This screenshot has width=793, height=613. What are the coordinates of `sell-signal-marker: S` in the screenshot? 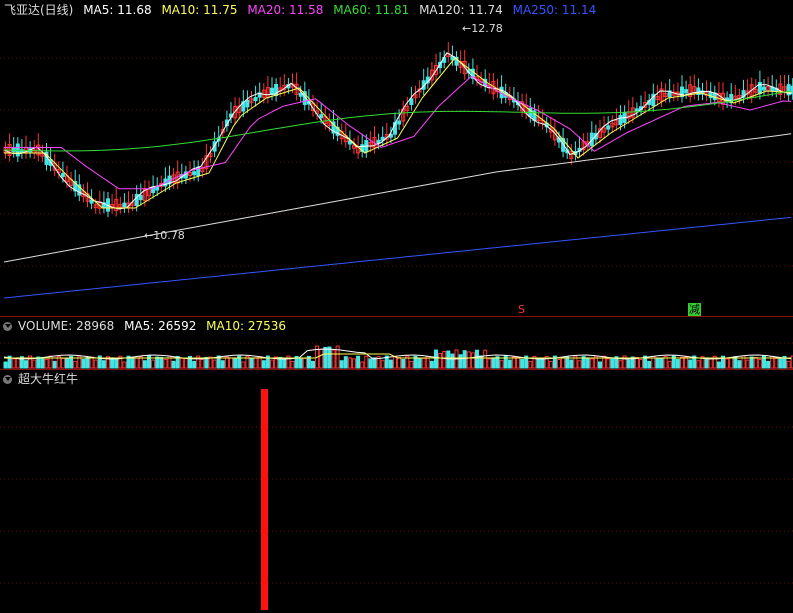 It's located at (521, 309).